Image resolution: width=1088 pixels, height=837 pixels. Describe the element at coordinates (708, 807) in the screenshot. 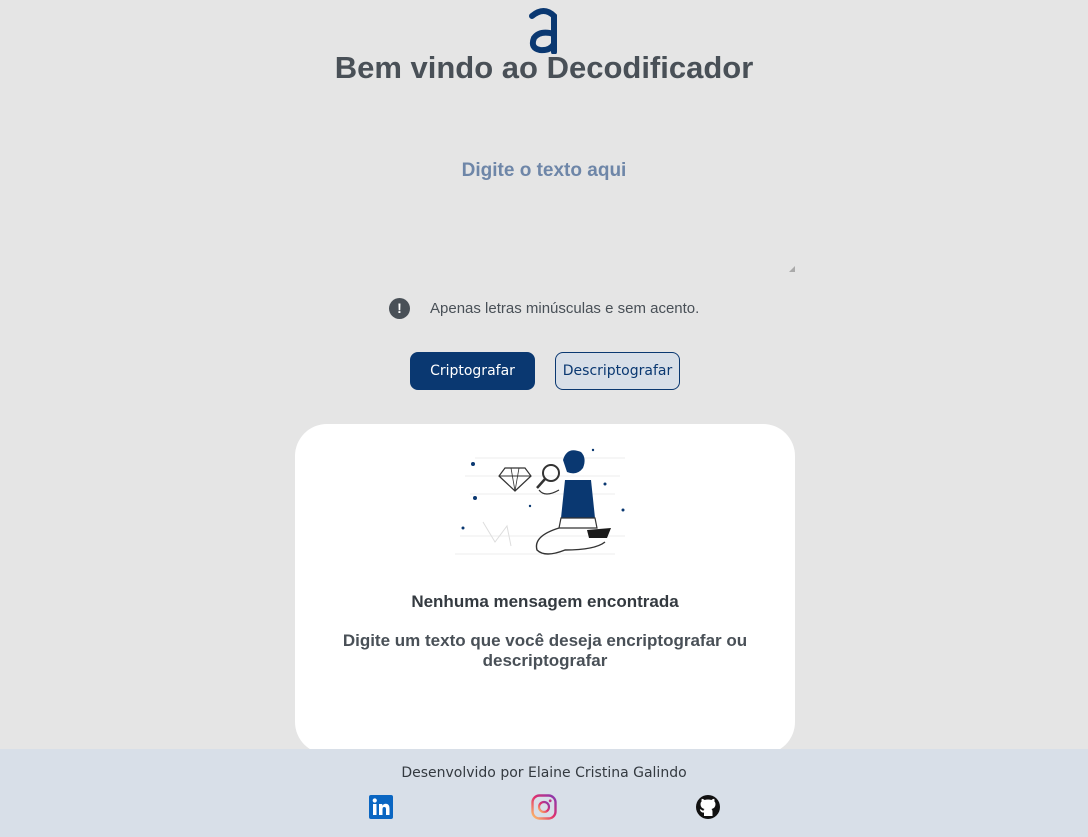

I see `github-icon` at that location.